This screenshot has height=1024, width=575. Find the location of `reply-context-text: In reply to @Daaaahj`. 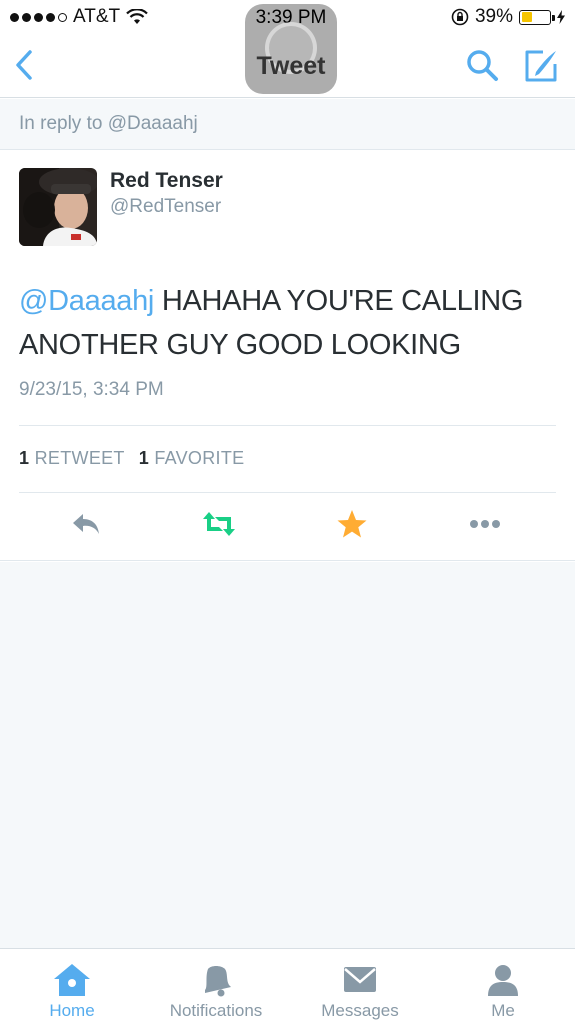

reply-context-text: In reply to @Daaaahj is located at coordinates (108, 123).